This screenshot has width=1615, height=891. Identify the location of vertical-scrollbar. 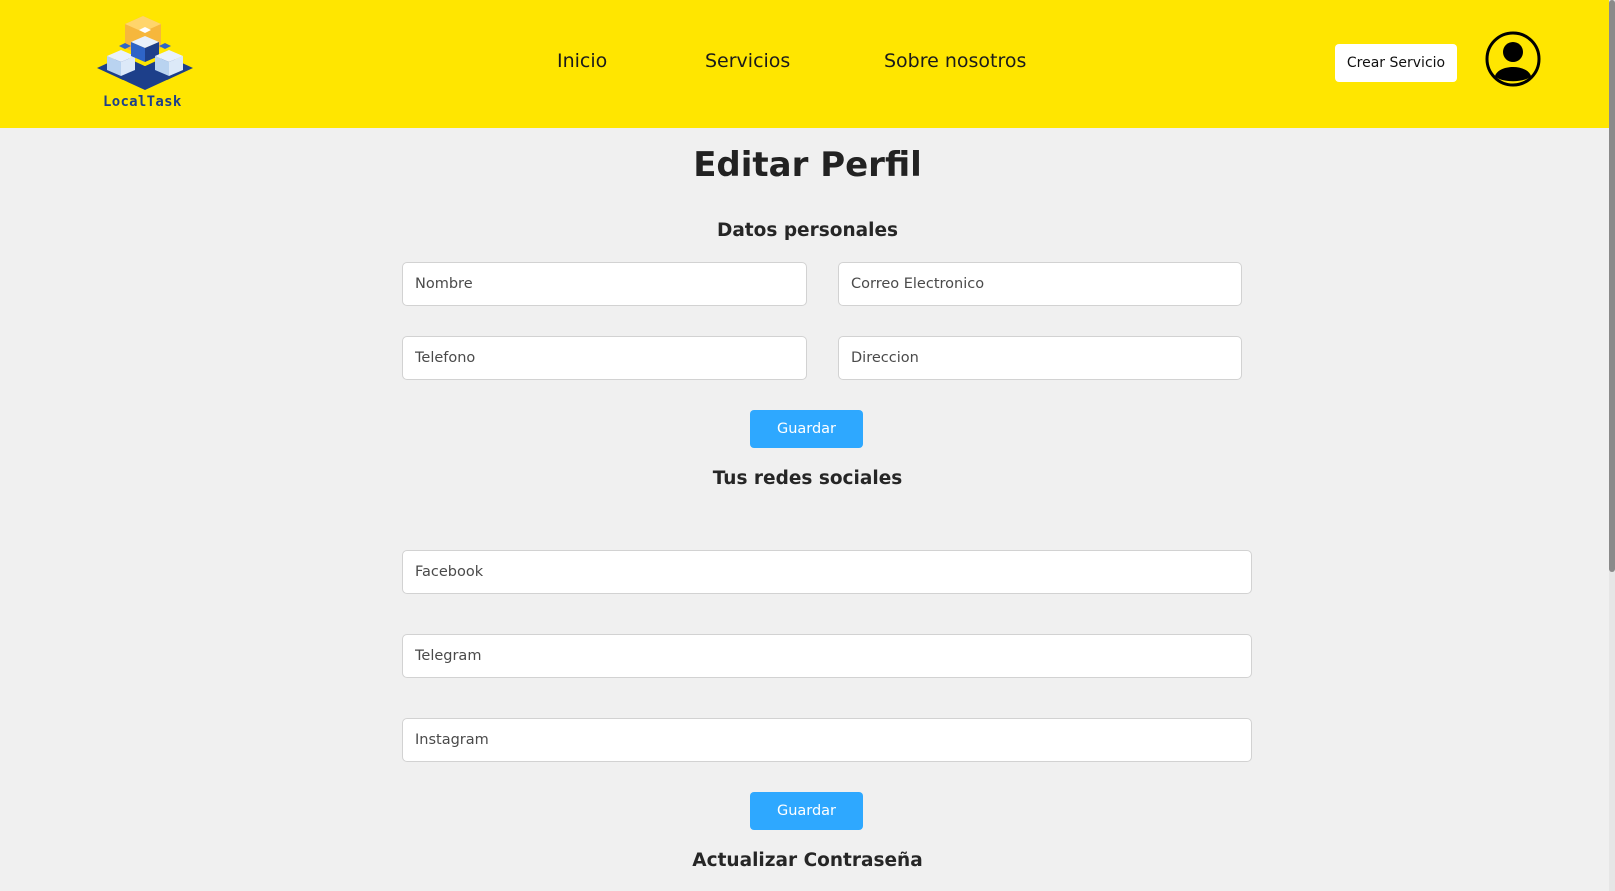
(1612, 445).